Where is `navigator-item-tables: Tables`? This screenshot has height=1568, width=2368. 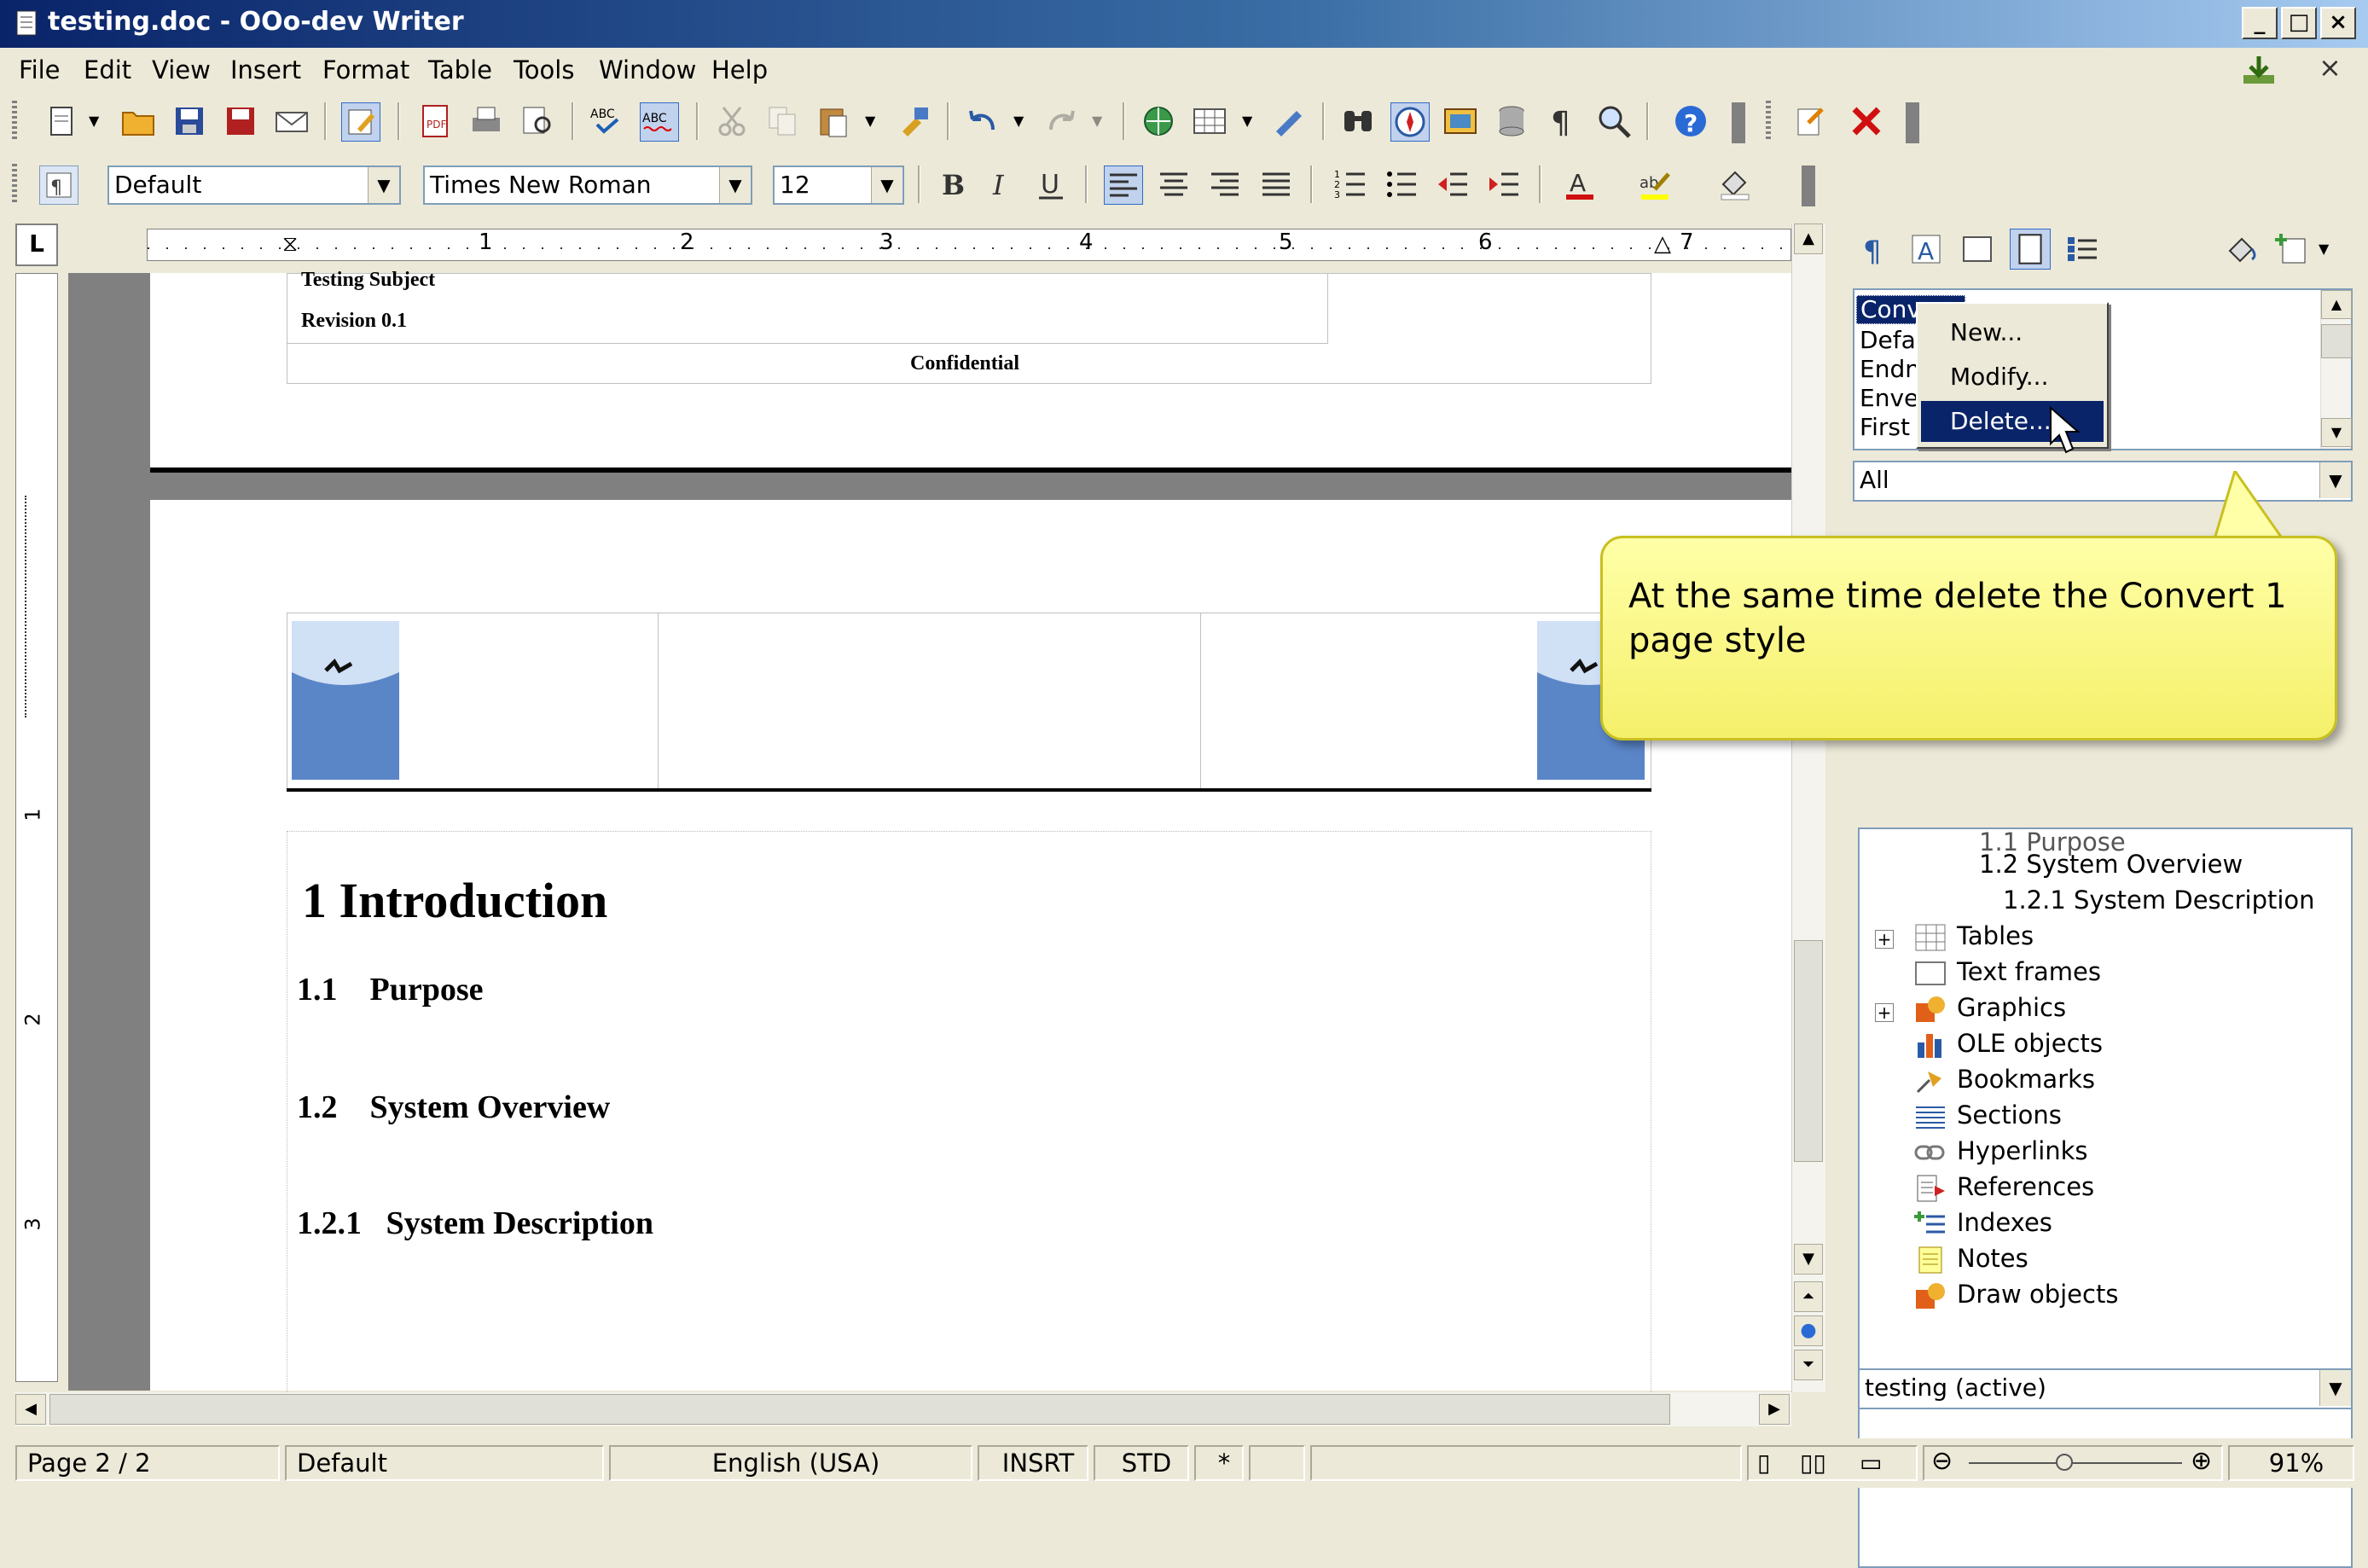 navigator-item-tables: Tables is located at coordinates (1996, 935).